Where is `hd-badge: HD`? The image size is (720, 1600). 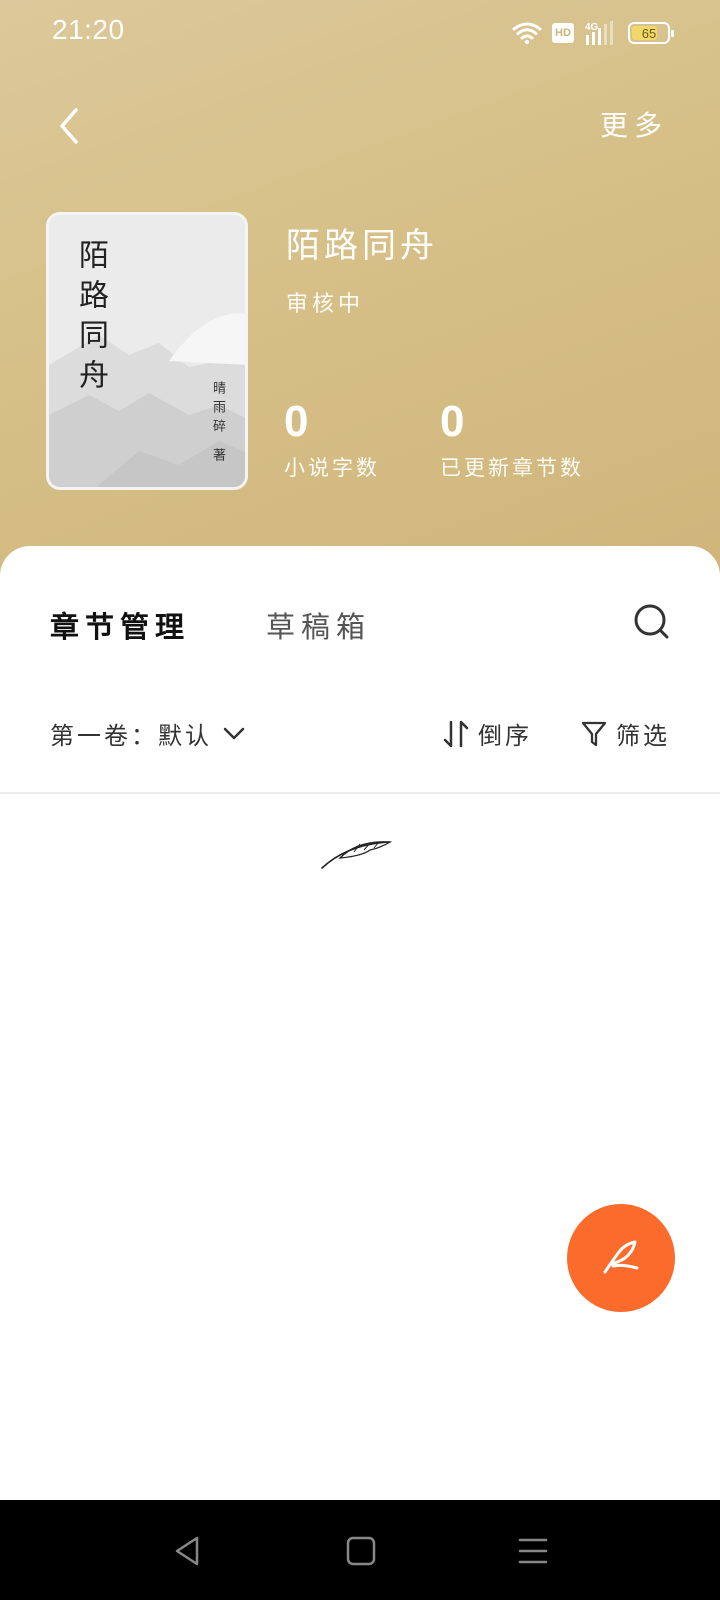
hd-badge: HD is located at coordinates (563, 33).